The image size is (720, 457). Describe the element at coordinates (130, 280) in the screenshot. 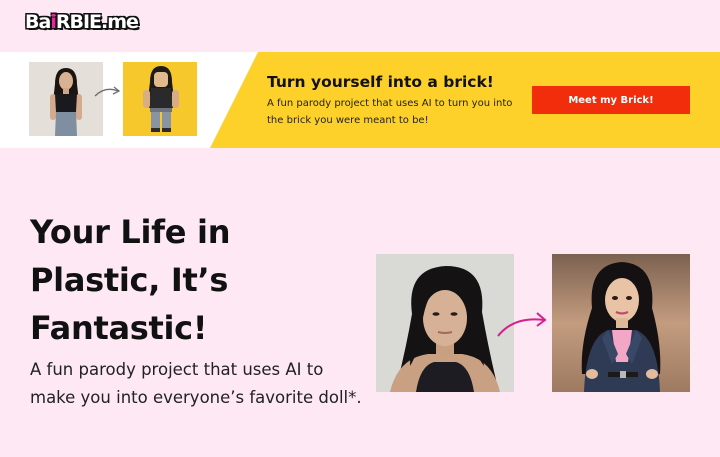

I see `hero-title: Your Life in Plastic, It’s Fantastic!` at that location.